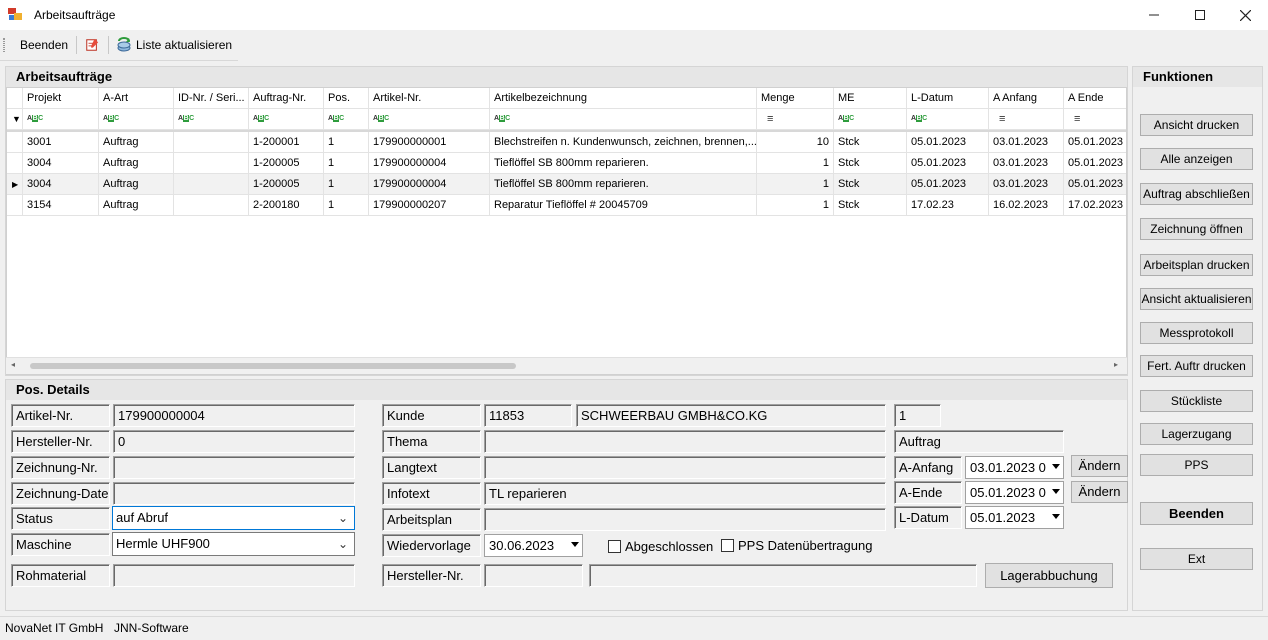 This screenshot has height=640, width=1268. Describe the element at coordinates (979, 441) in the screenshot. I see `auftrag-type-field: Auftrag` at that location.